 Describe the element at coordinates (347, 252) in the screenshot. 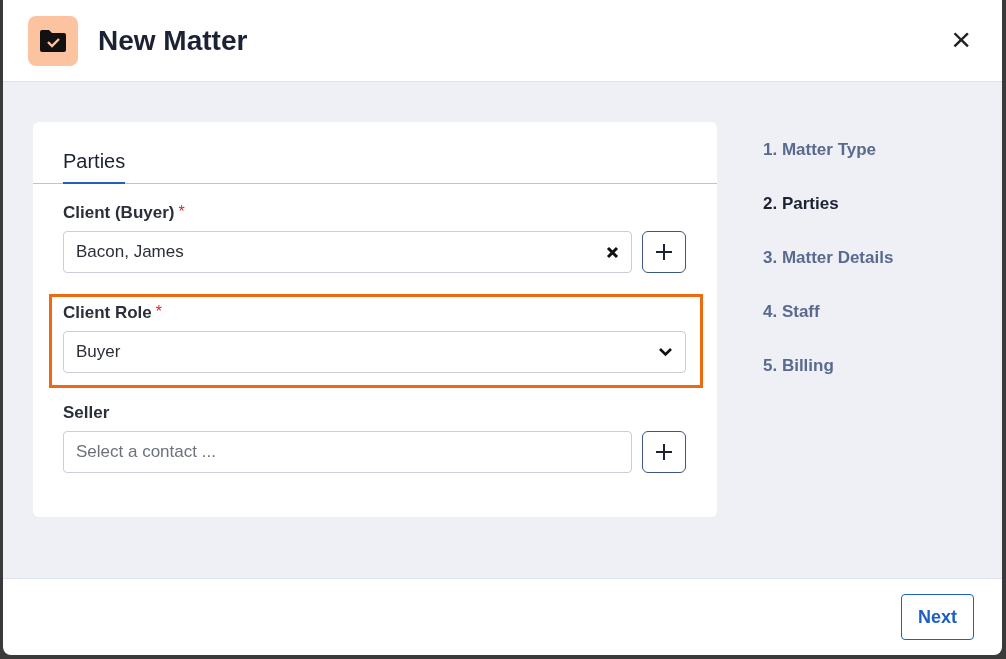

I see `contact-field: Bacon, James` at that location.